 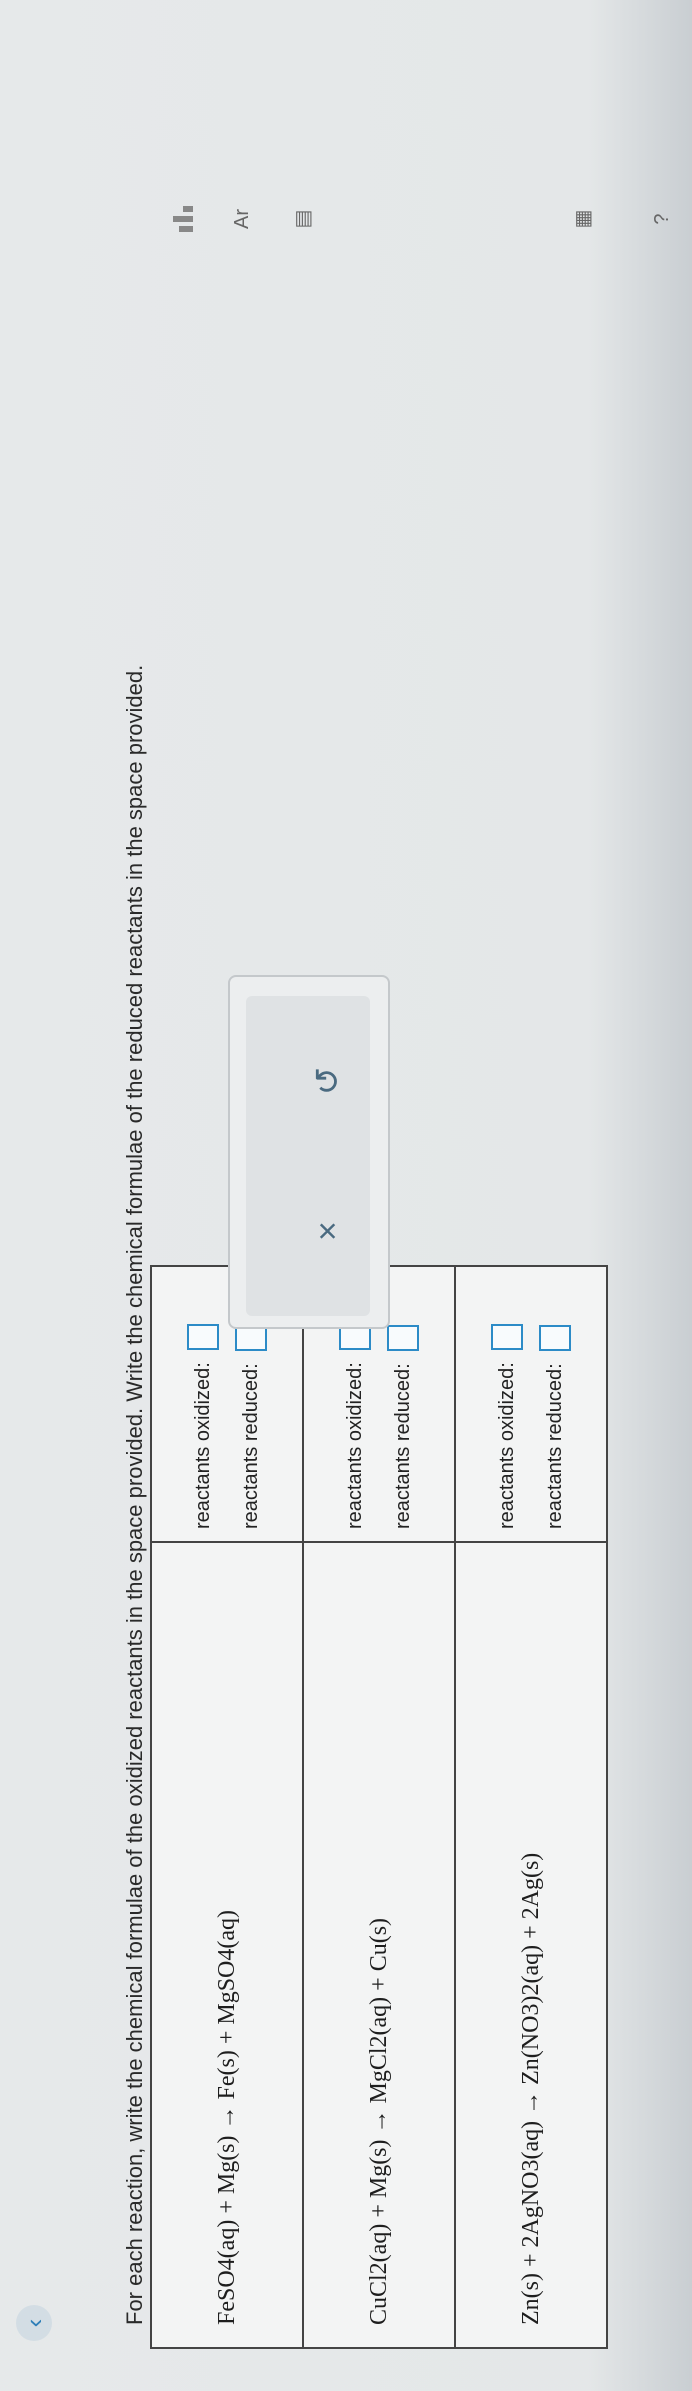 What do you see at coordinates (582, 219) in the screenshot?
I see `calculator-icon: ▦` at bounding box center [582, 219].